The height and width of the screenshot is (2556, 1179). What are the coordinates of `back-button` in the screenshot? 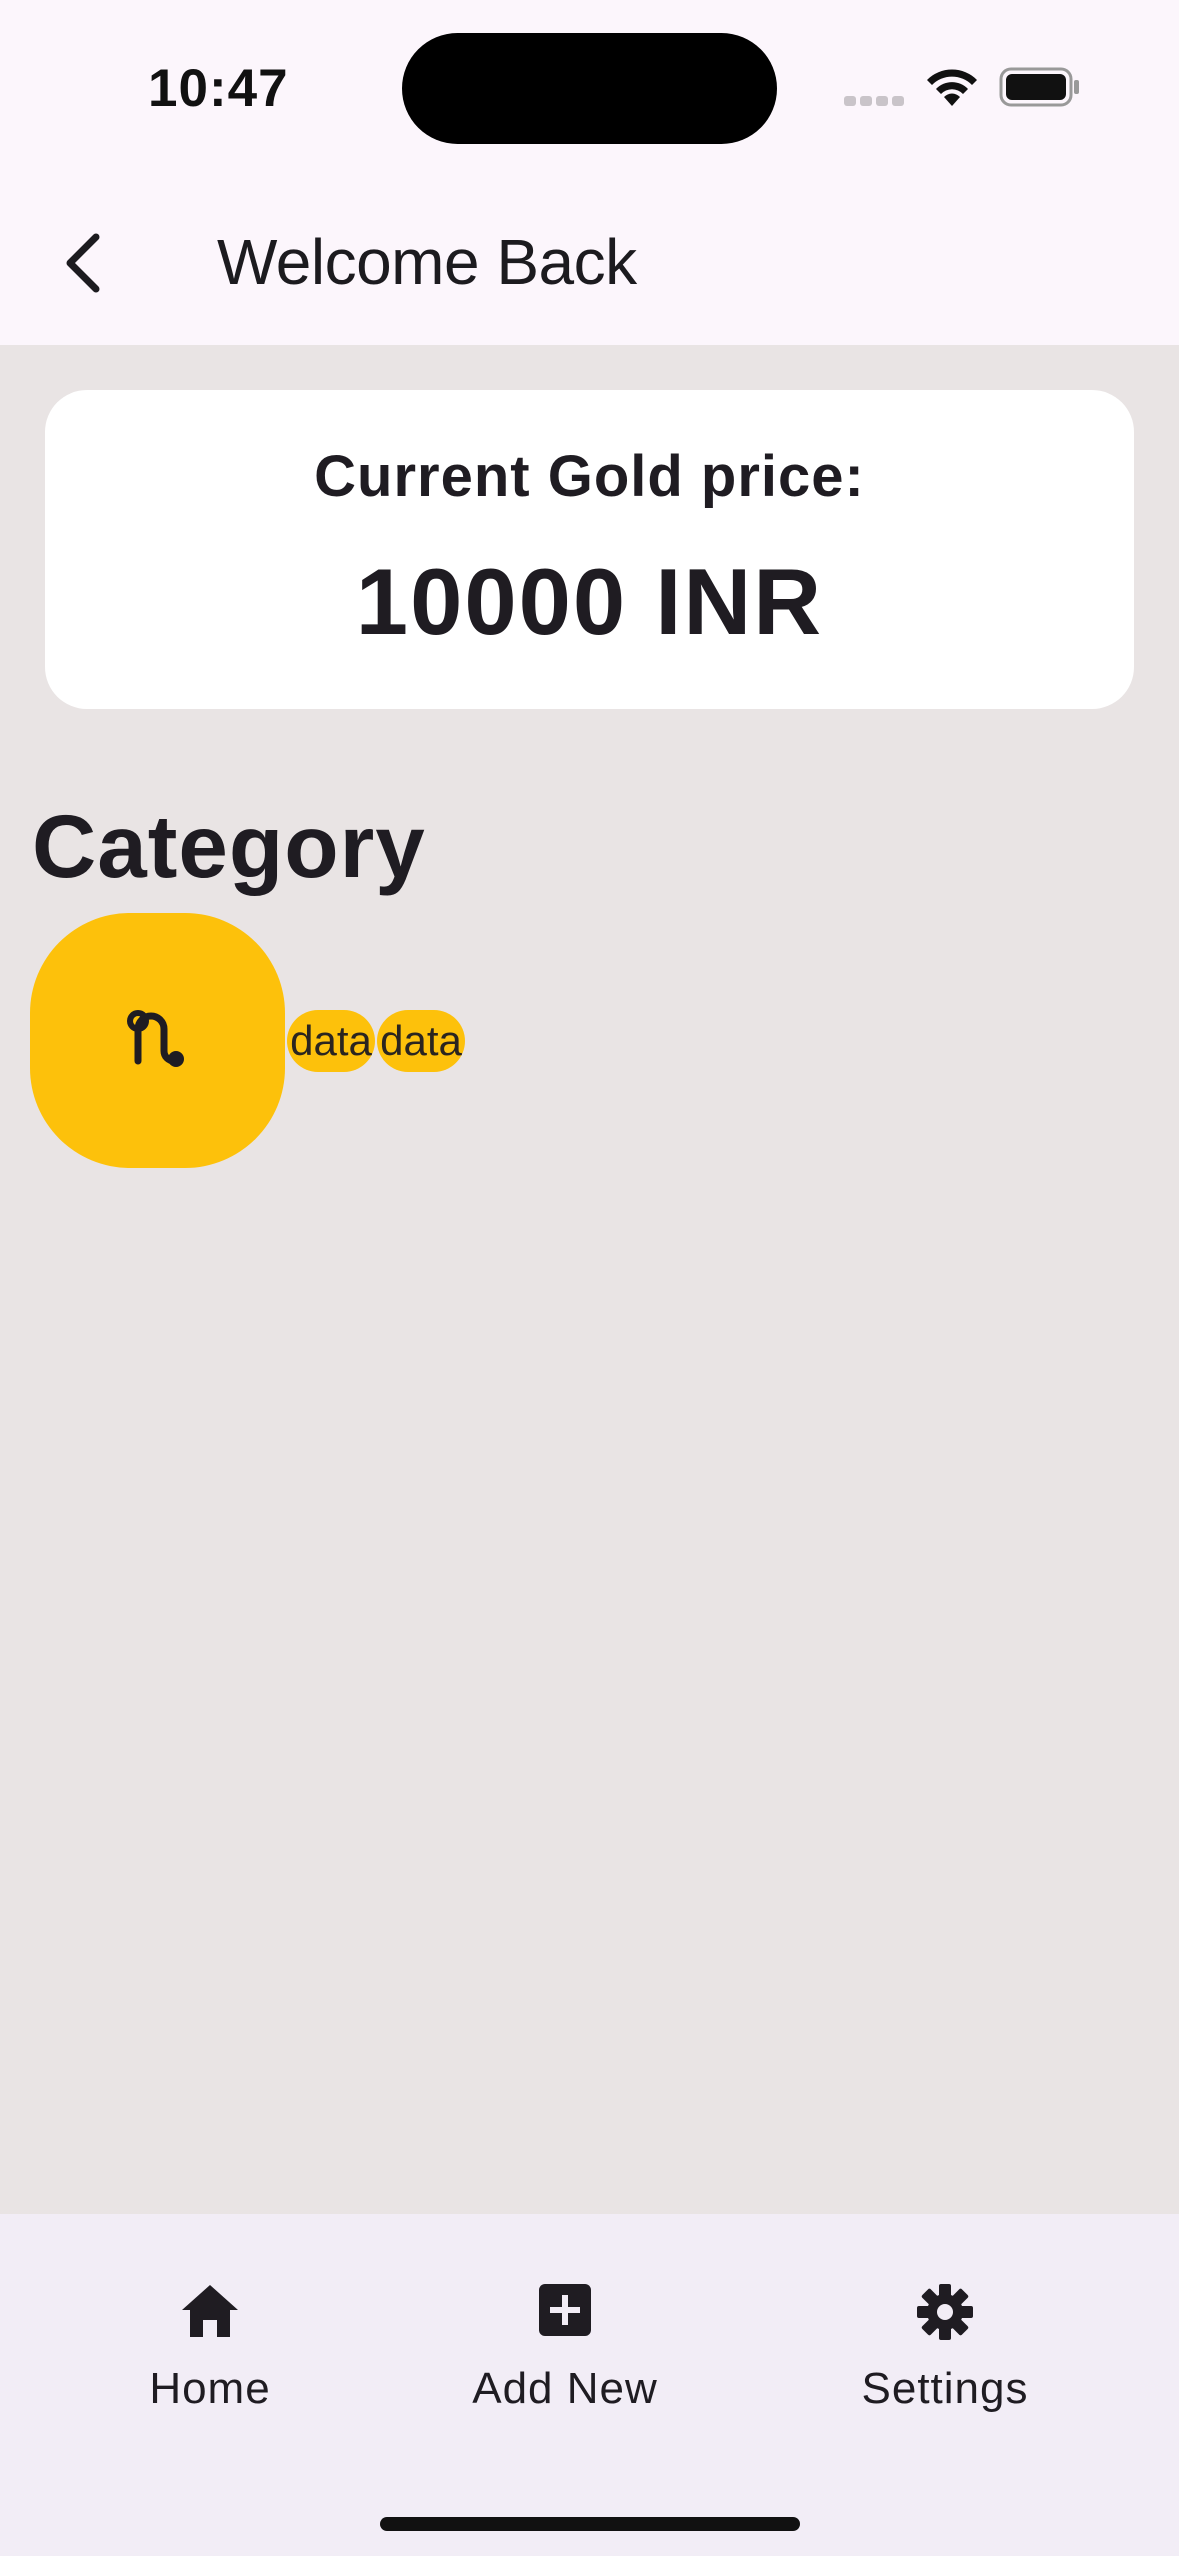 It's located at (84, 258).